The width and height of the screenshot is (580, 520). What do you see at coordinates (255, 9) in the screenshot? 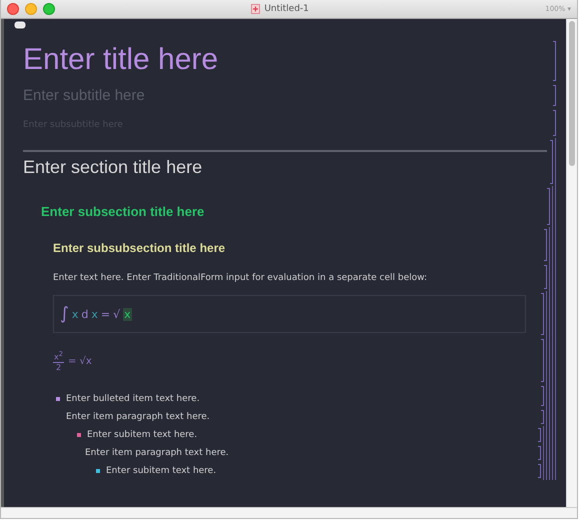
I see `document-icon` at bounding box center [255, 9].